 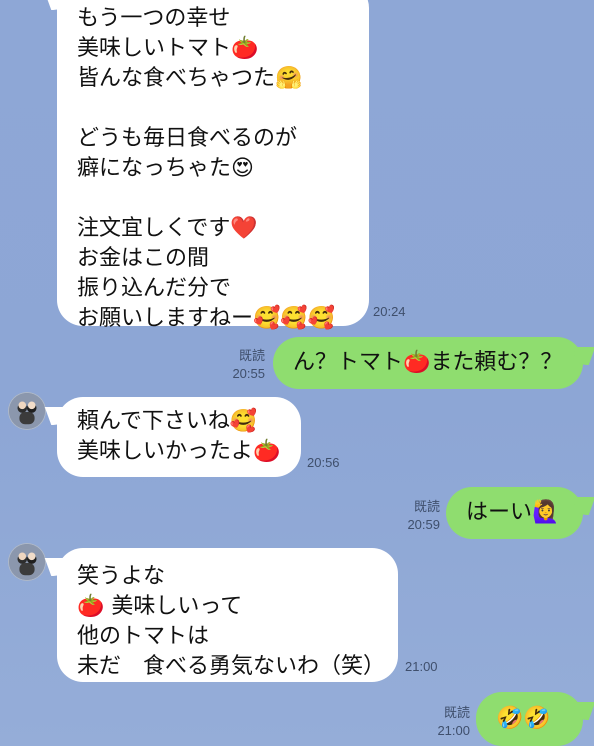 What do you see at coordinates (421, 666) in the screenshot?
I see `message-time-5: 21:00` at bounding box center [421, 666].